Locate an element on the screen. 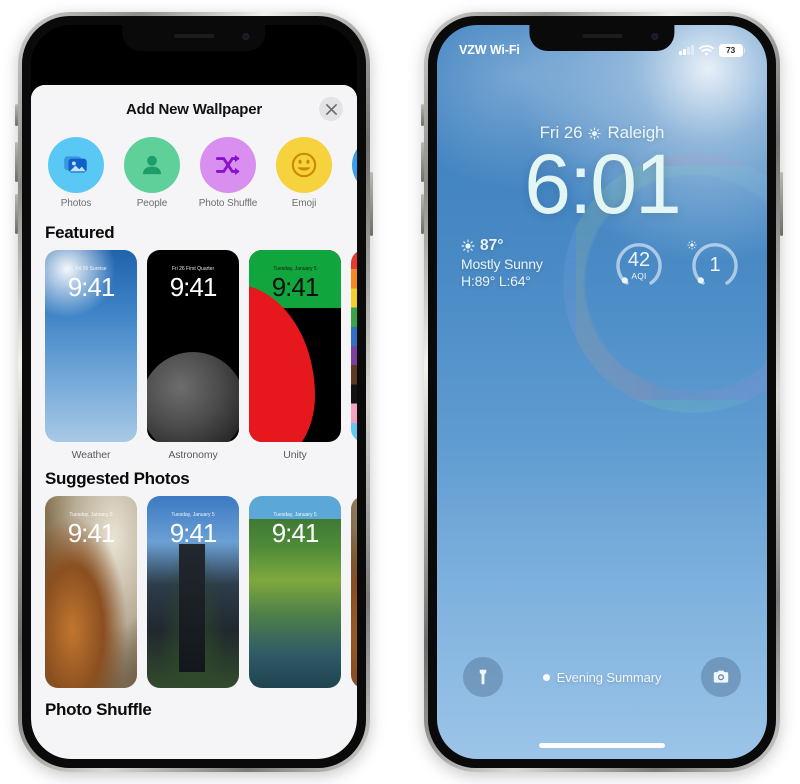 The width and height of the screenshot is (800, 784). photos-icon is located at coordinates (75, 164).